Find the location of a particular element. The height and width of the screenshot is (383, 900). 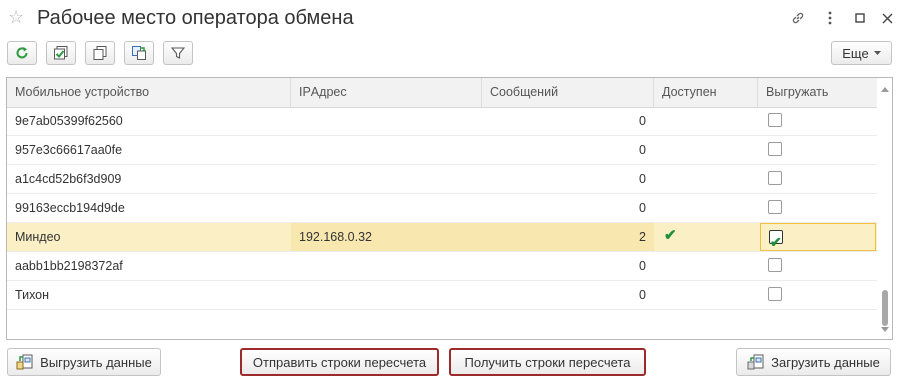

cell-device: 99163eccb194d9de is located at coordinates (70, 208).